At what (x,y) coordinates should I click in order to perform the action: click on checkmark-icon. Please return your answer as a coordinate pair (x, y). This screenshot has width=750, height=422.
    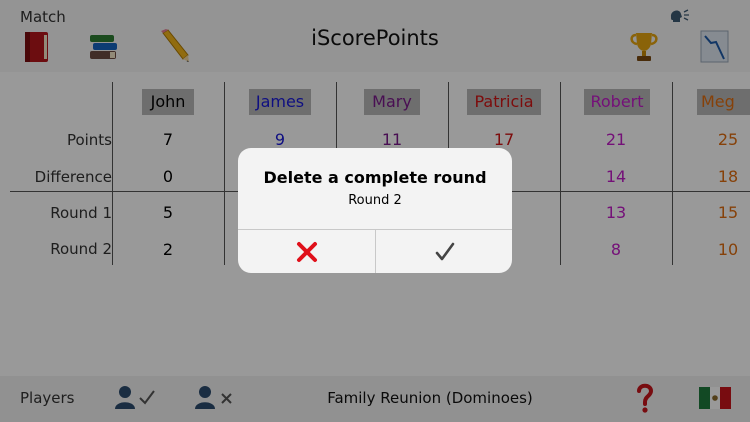
    Looking at the image, I should click on (444, 251).